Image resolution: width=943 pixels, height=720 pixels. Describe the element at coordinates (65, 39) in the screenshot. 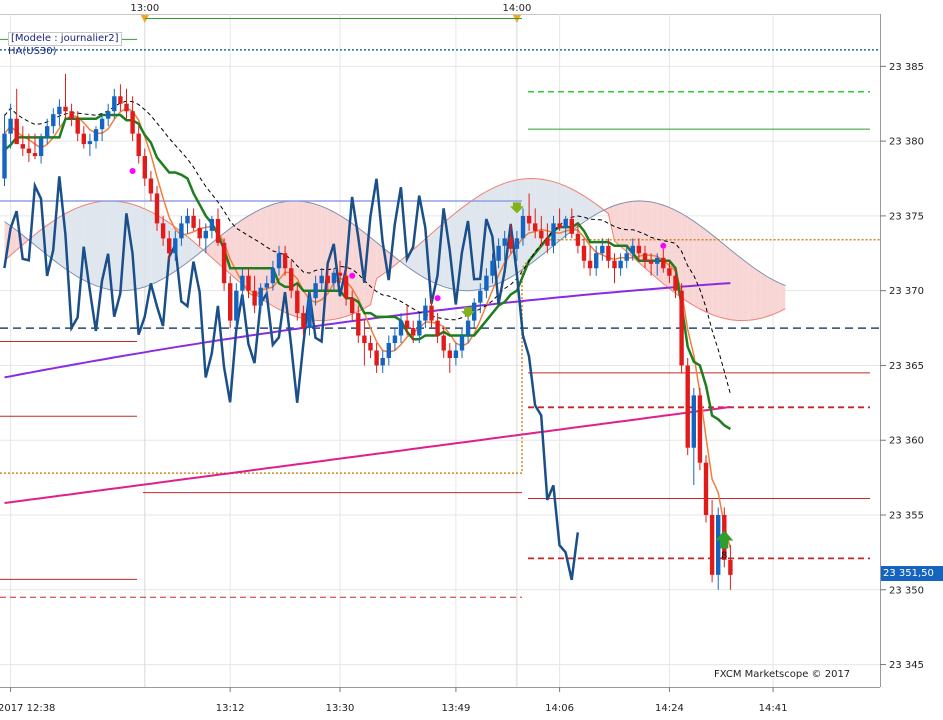

I see `model-label: [Modele : journalier2]` at that location.